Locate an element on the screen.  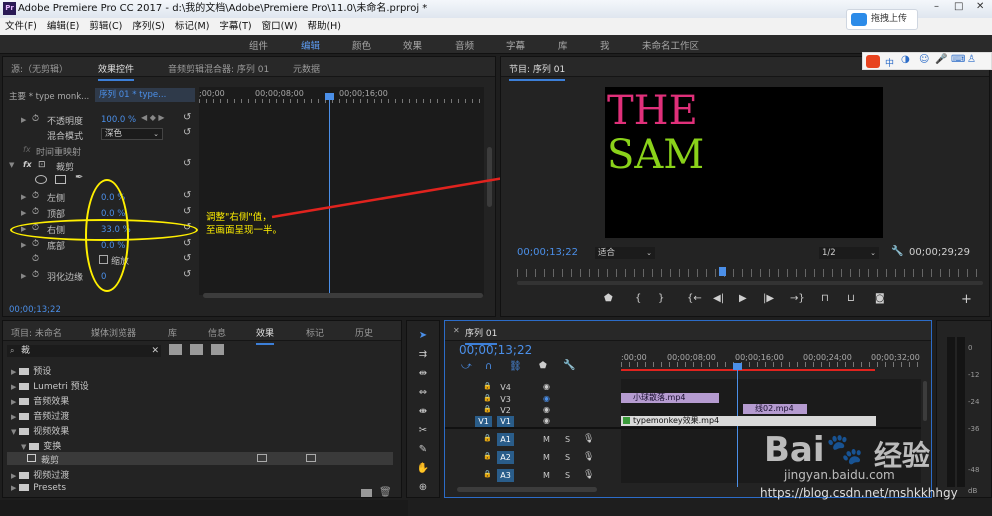
trash-icon: 🗑 is located at coordinates (385, 492).